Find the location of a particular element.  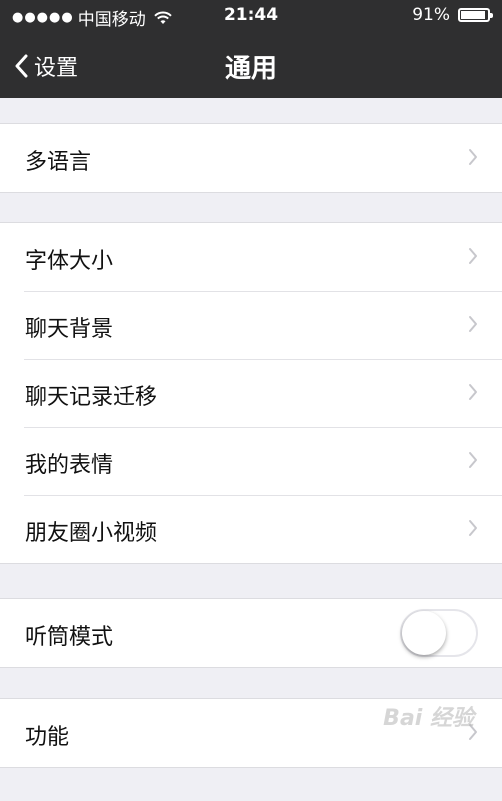

status-right: 91% is located at coordinates (452, 15).